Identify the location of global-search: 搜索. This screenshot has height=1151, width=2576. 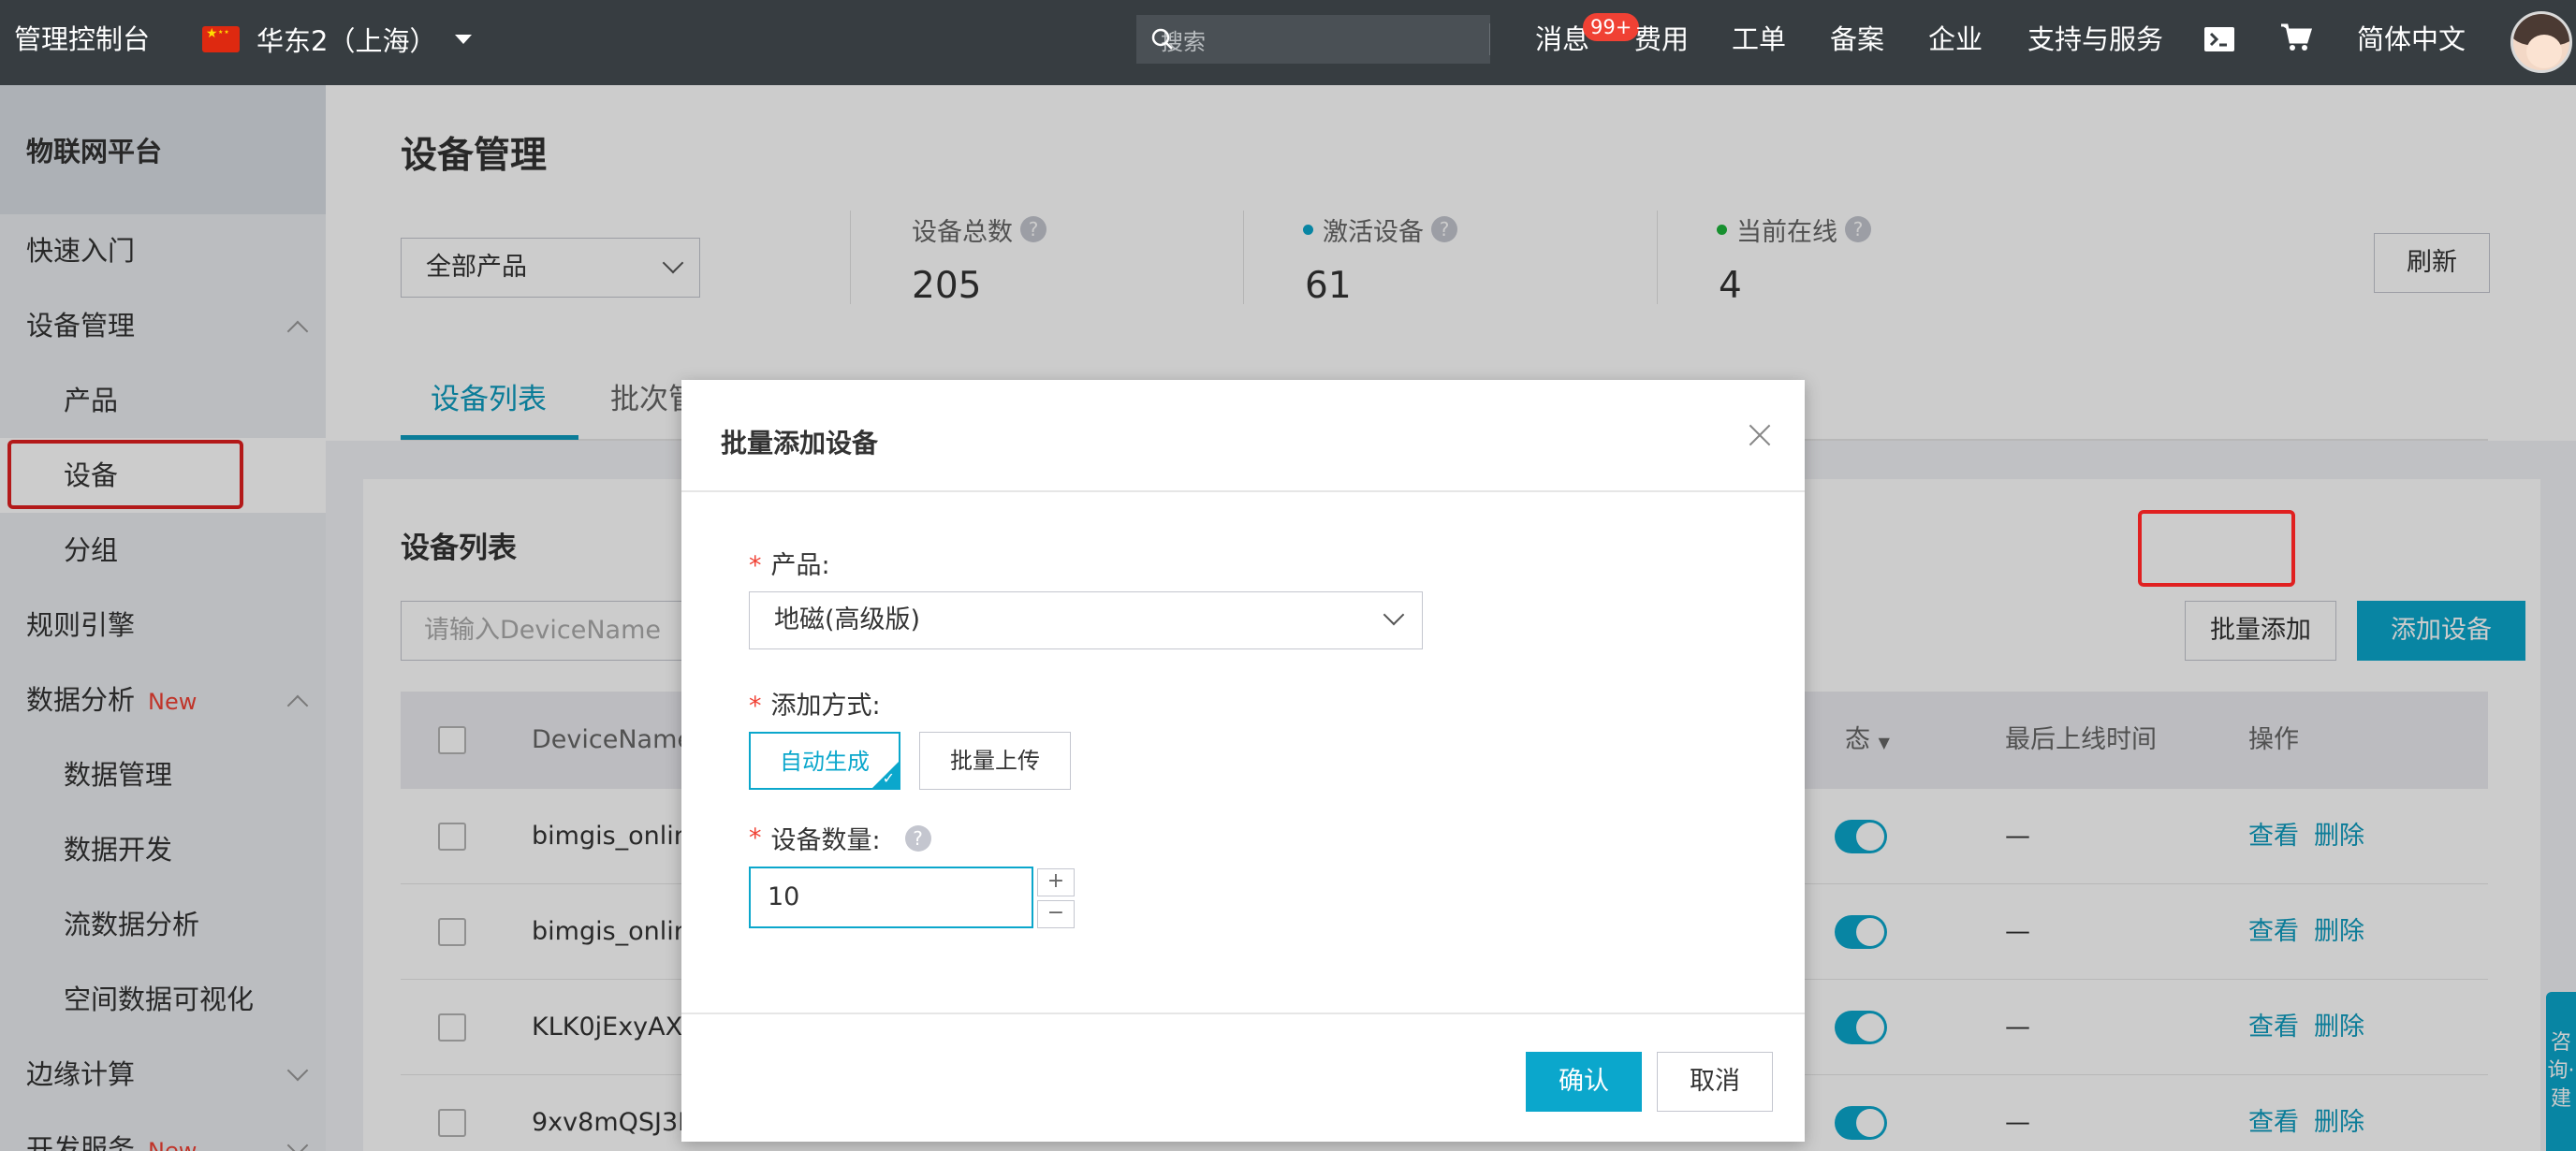
(1313, 39).